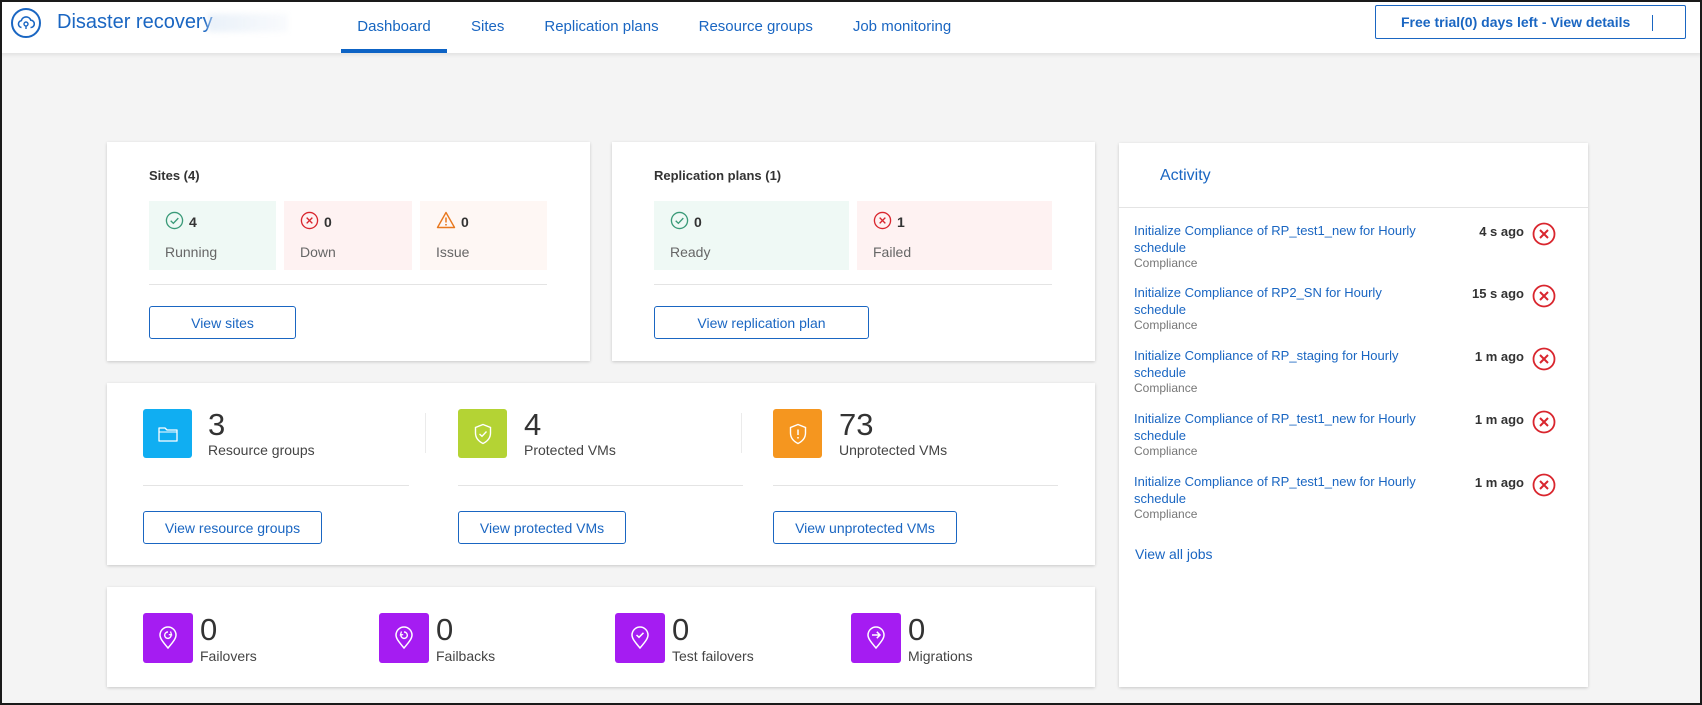 The width and height of the screenshot is (1702, 705). I want to click on tab-dashboard: Dashboard, so click(394, 26).